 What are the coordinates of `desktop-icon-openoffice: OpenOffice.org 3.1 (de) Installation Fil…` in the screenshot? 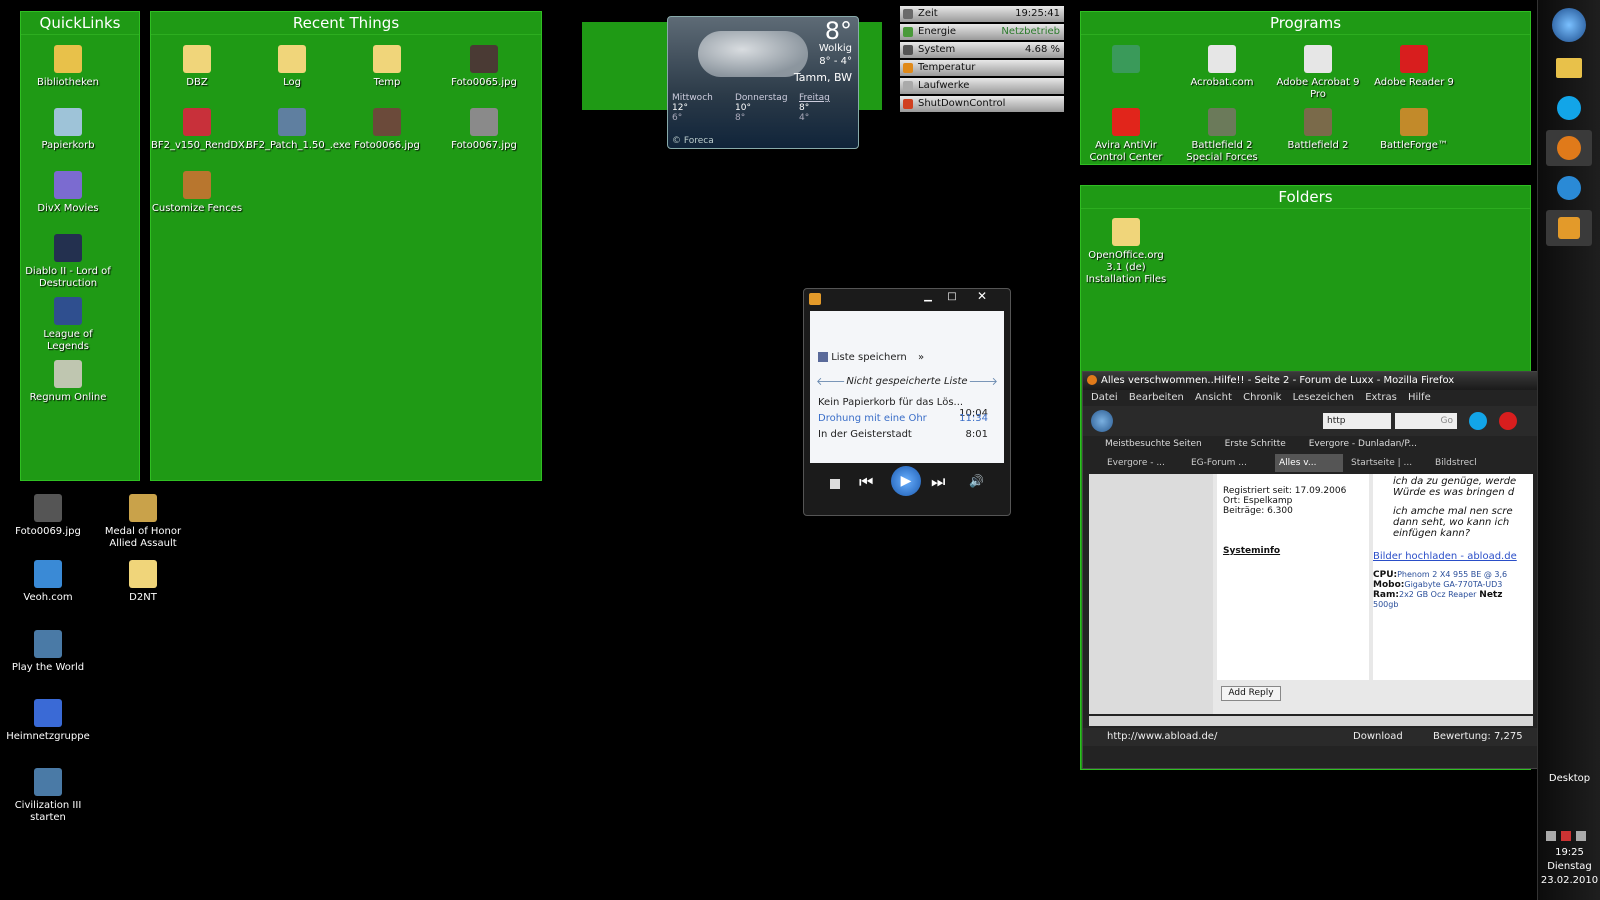 It's located at (1126, 252).